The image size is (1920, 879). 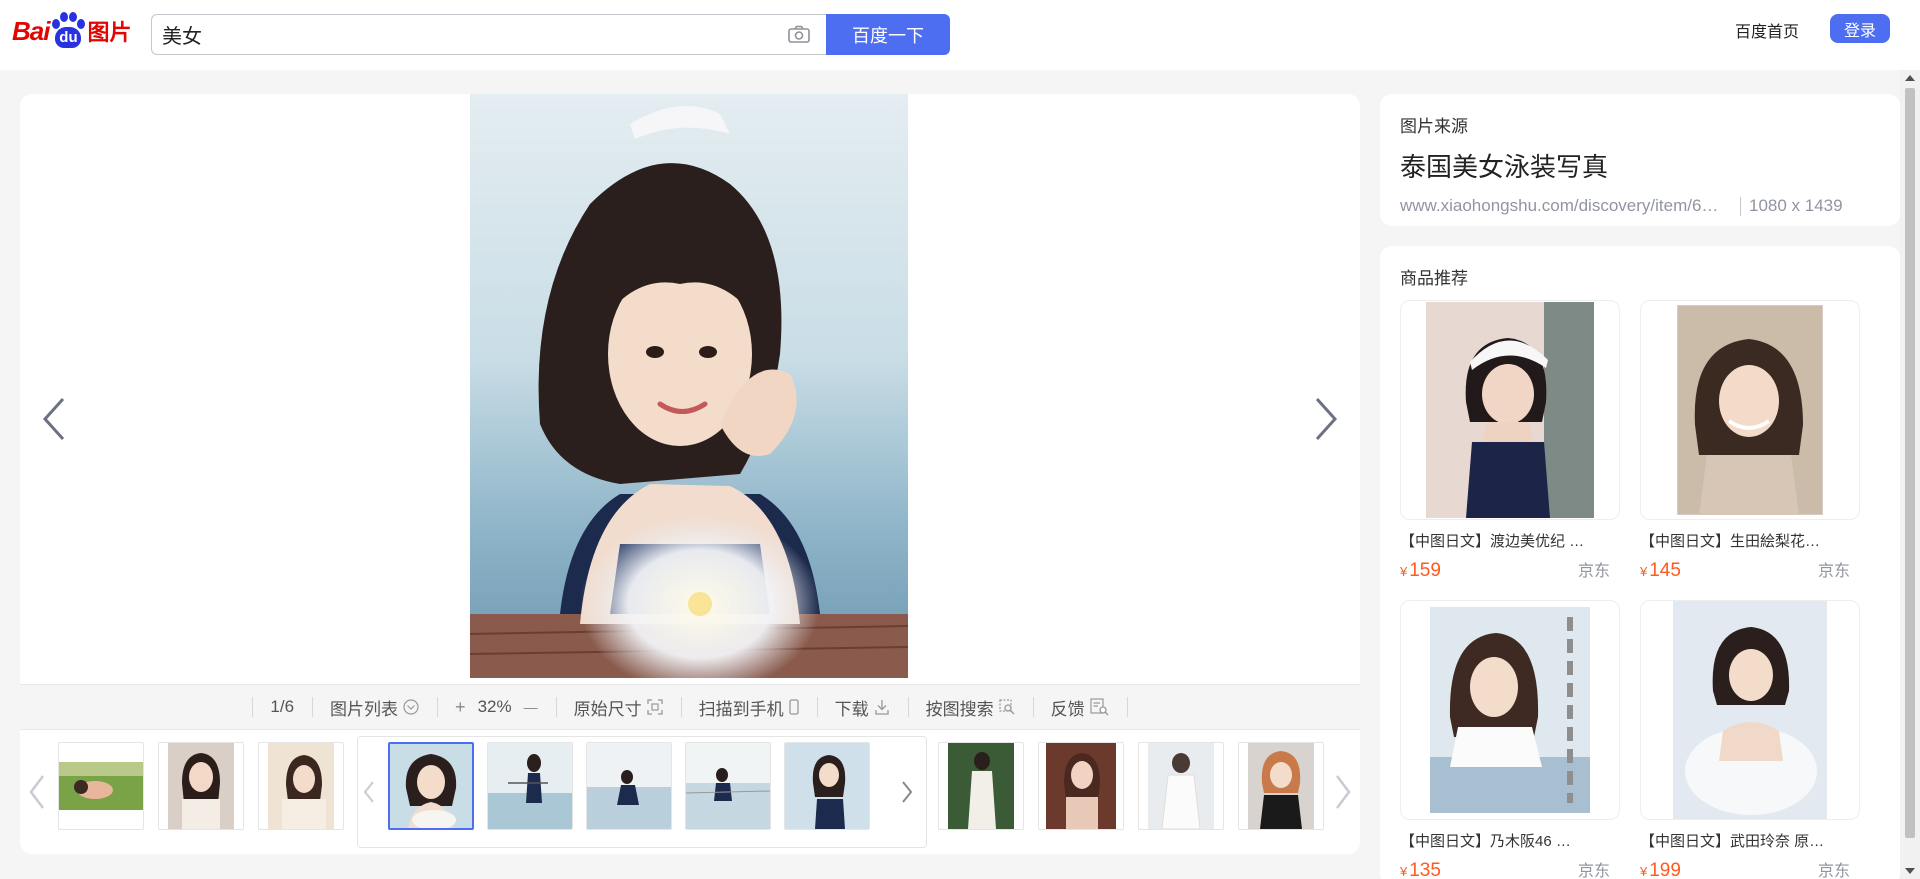 What do you see at coordinates (109, 32) in the screenshot?
I see `logo-tupian-text: 图片` at bounding box center [109, 32].